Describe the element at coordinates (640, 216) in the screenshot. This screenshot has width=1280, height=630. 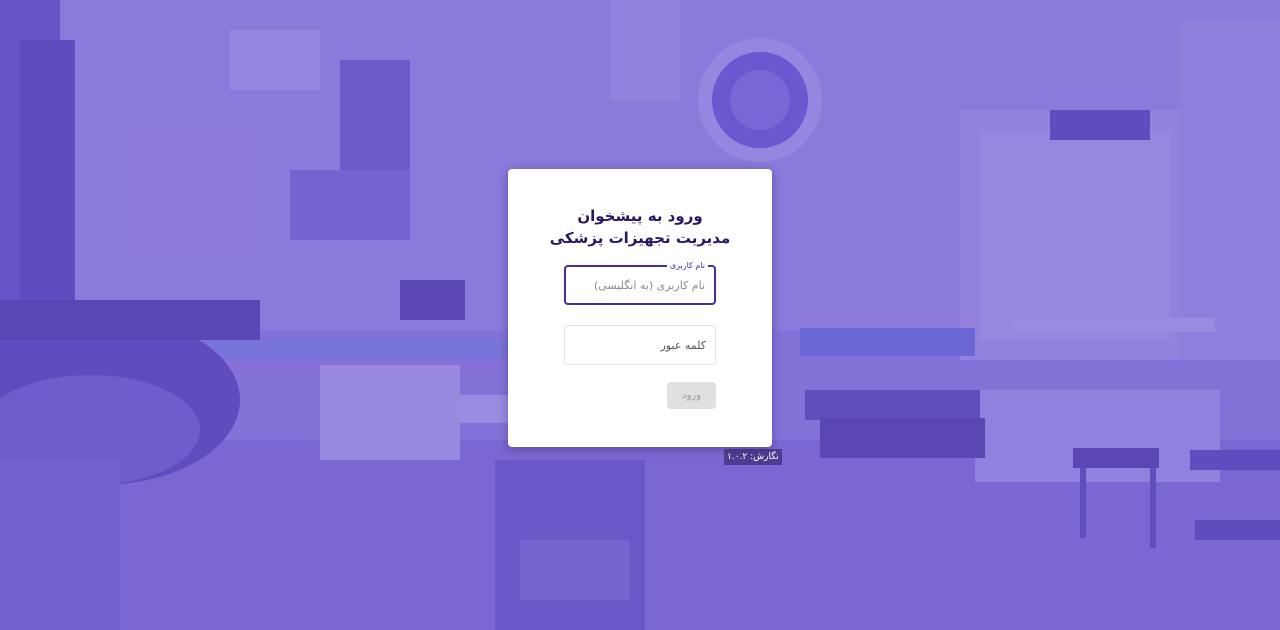
I see `login-title-line-1: ورود به پیشخوان` at that location.